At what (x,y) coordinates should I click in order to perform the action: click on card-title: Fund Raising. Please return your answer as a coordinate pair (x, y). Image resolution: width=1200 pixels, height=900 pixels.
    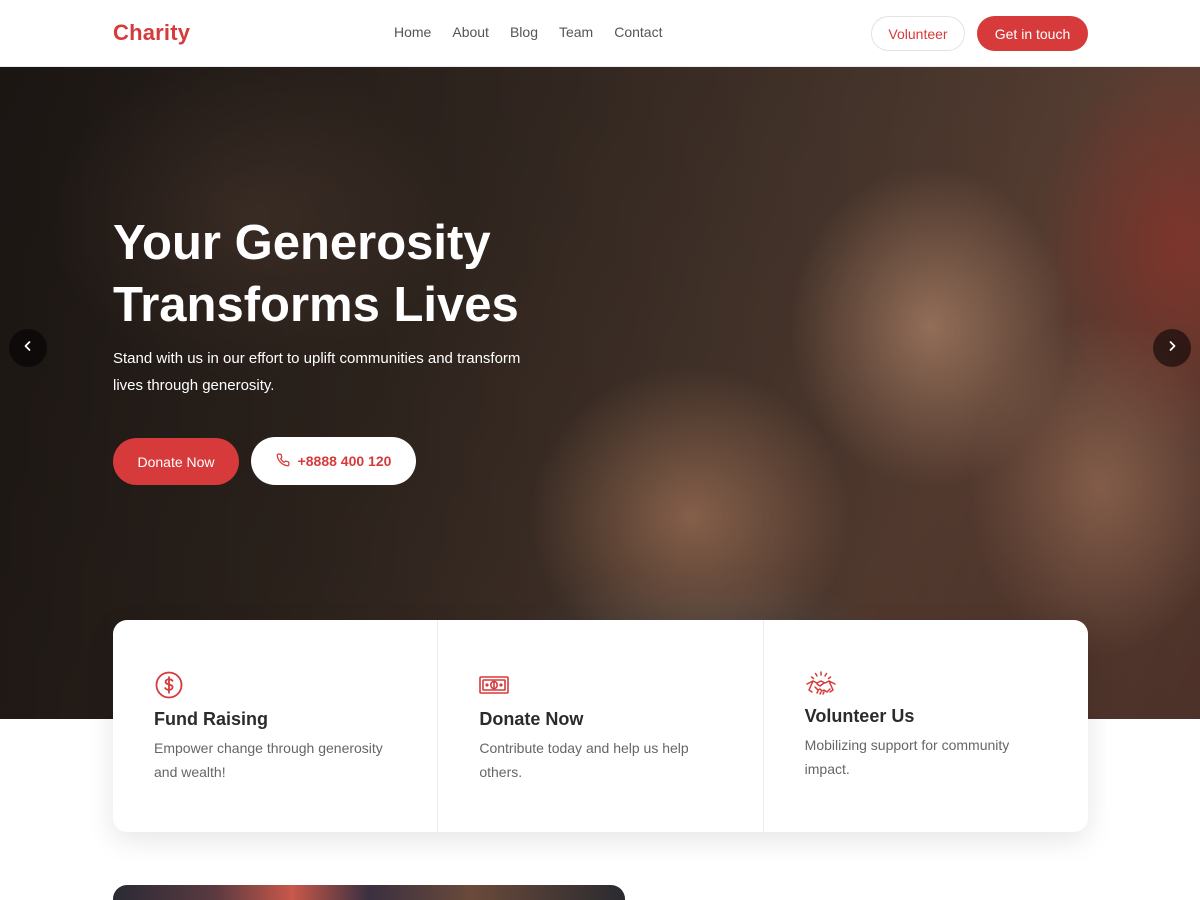
    Looking at the image, I should click on (211, 719).